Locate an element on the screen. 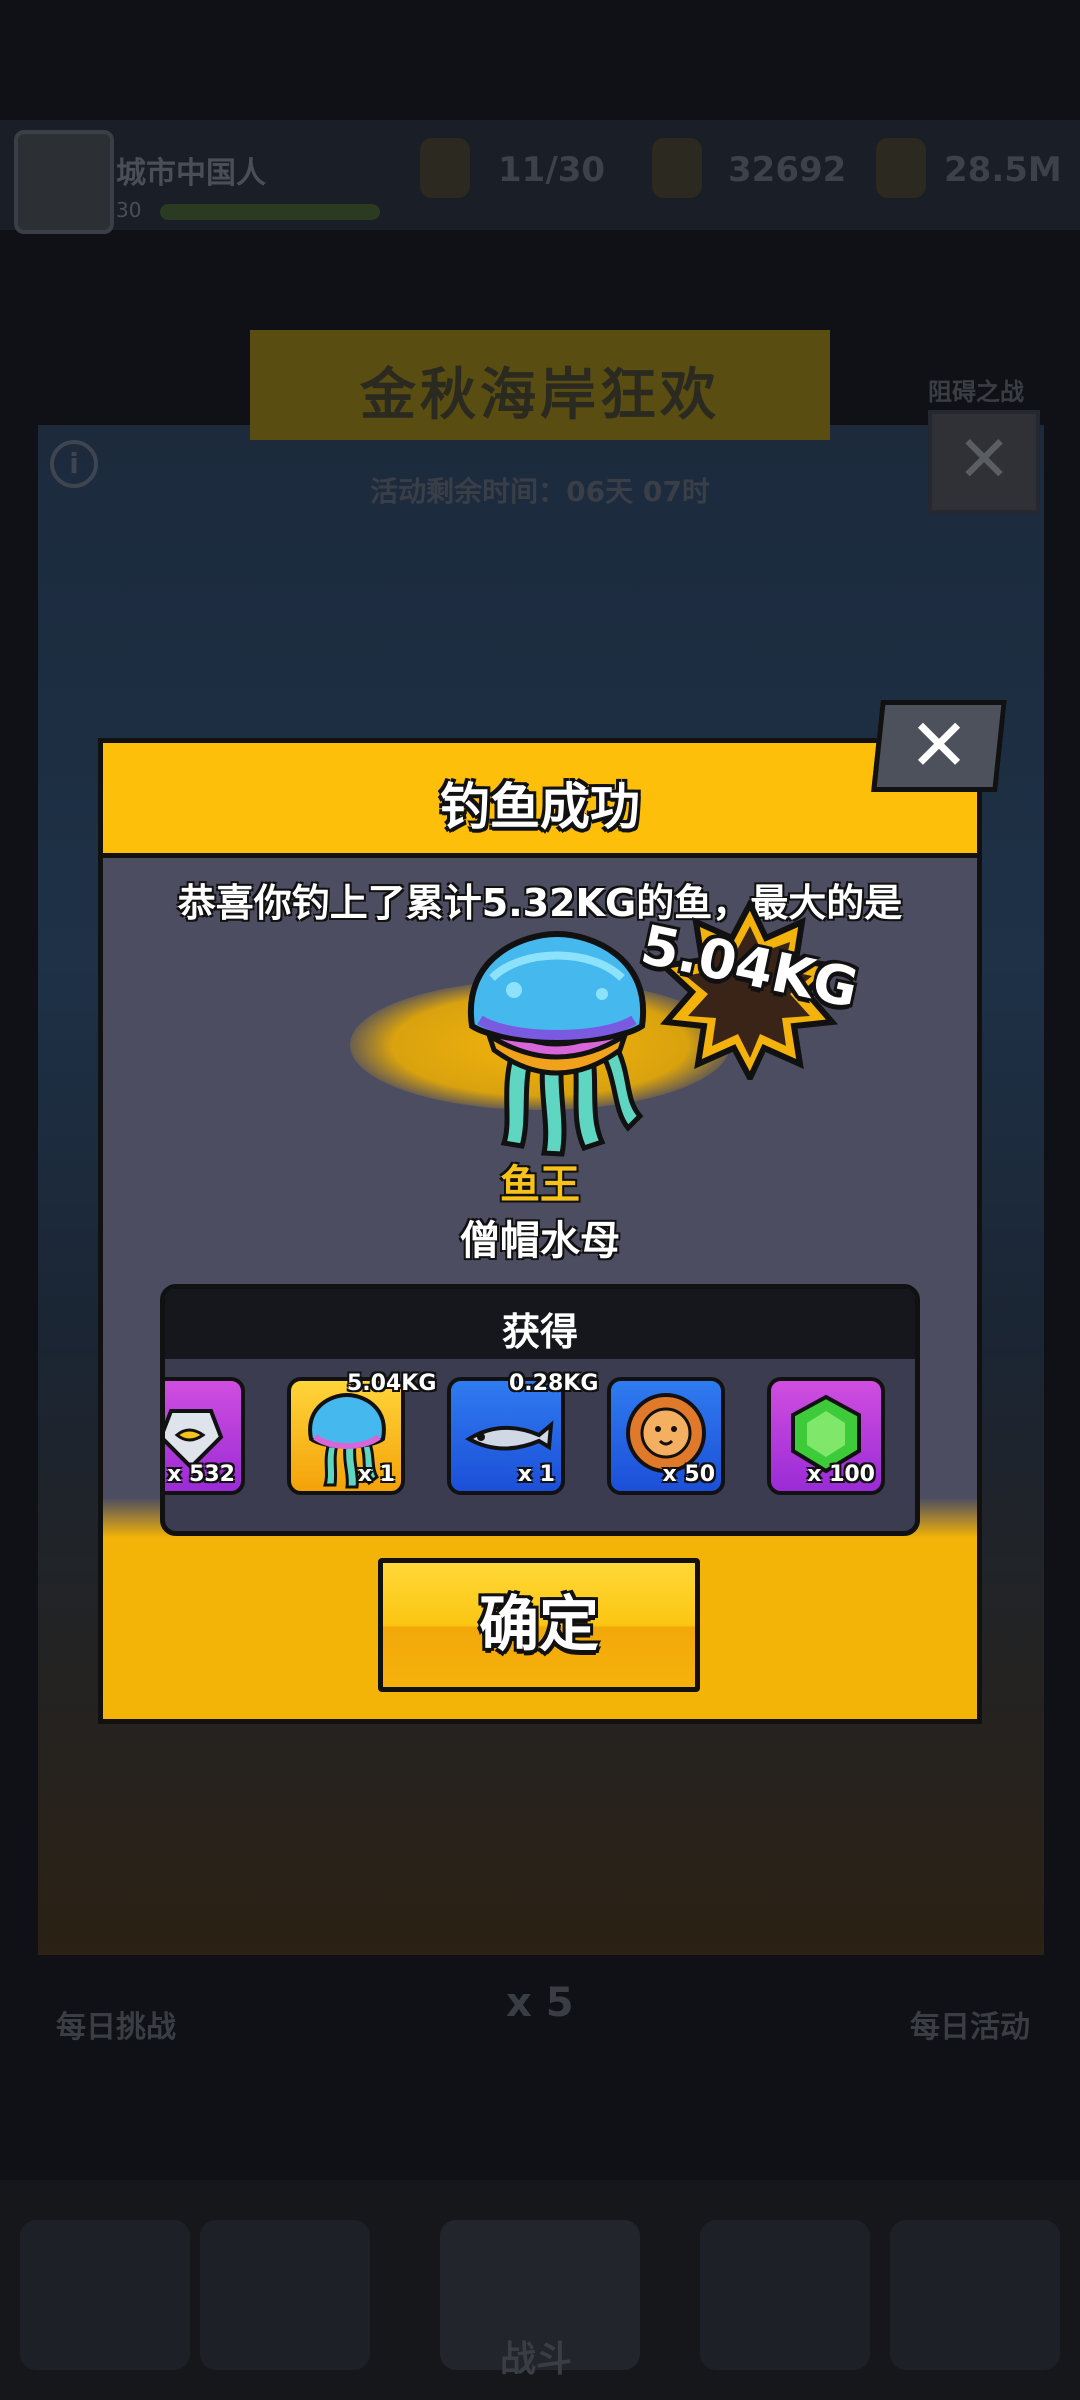  energy-icon is located at coordinates (445, 168).